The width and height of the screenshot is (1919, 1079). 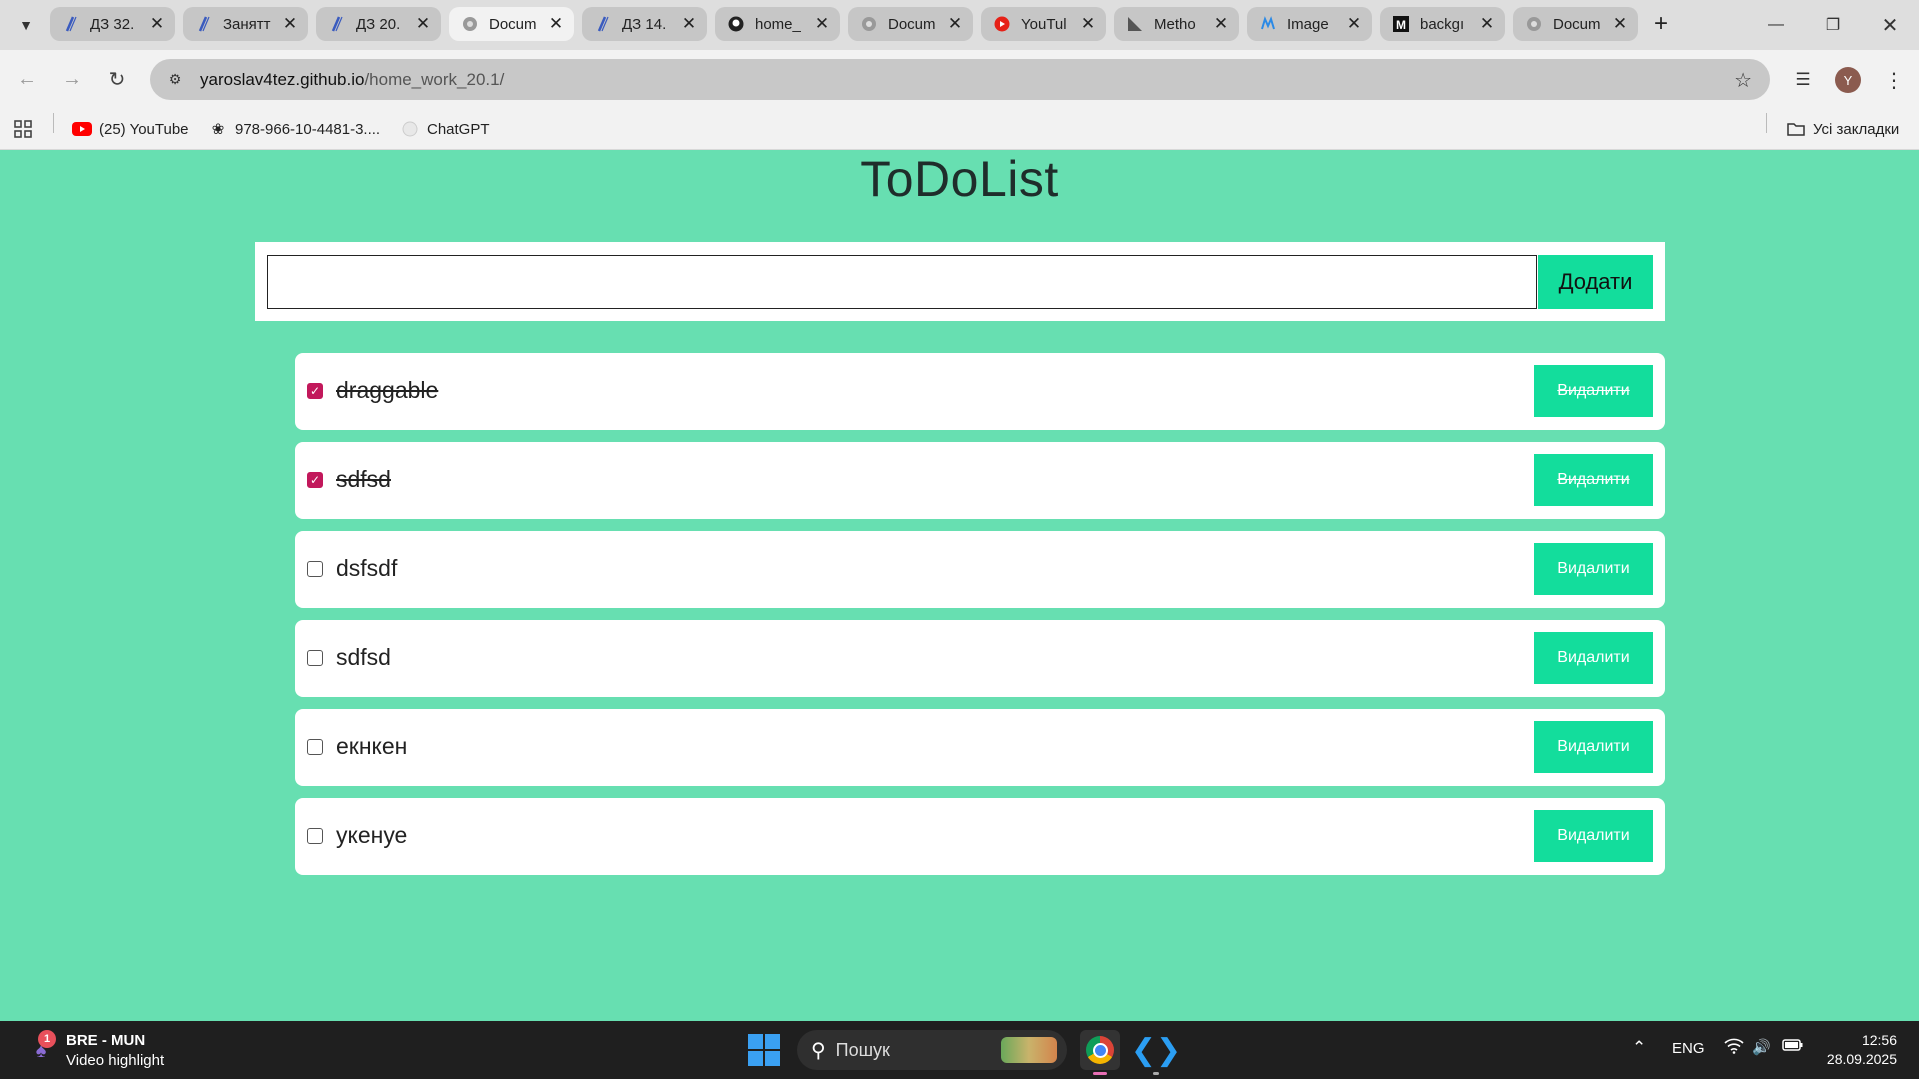 I want to click on windows-start-icon, so click(x=764, y=1050).